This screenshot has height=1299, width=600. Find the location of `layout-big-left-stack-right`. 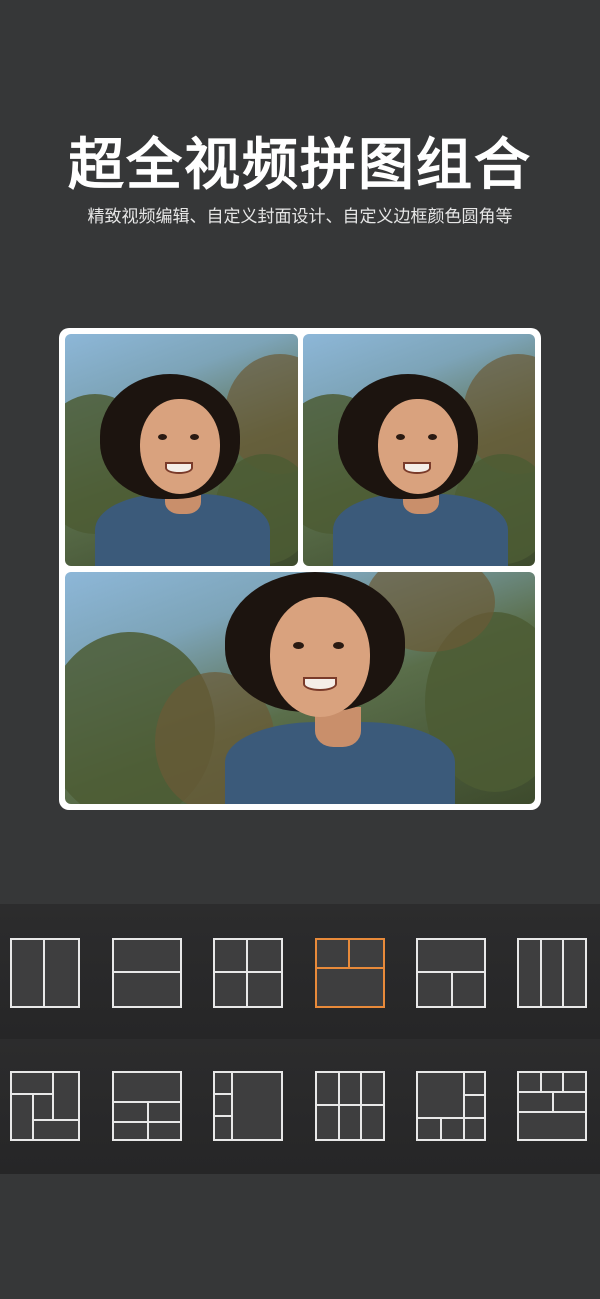

layout-big-left-stack-right is located at coordinates (451, 1106).